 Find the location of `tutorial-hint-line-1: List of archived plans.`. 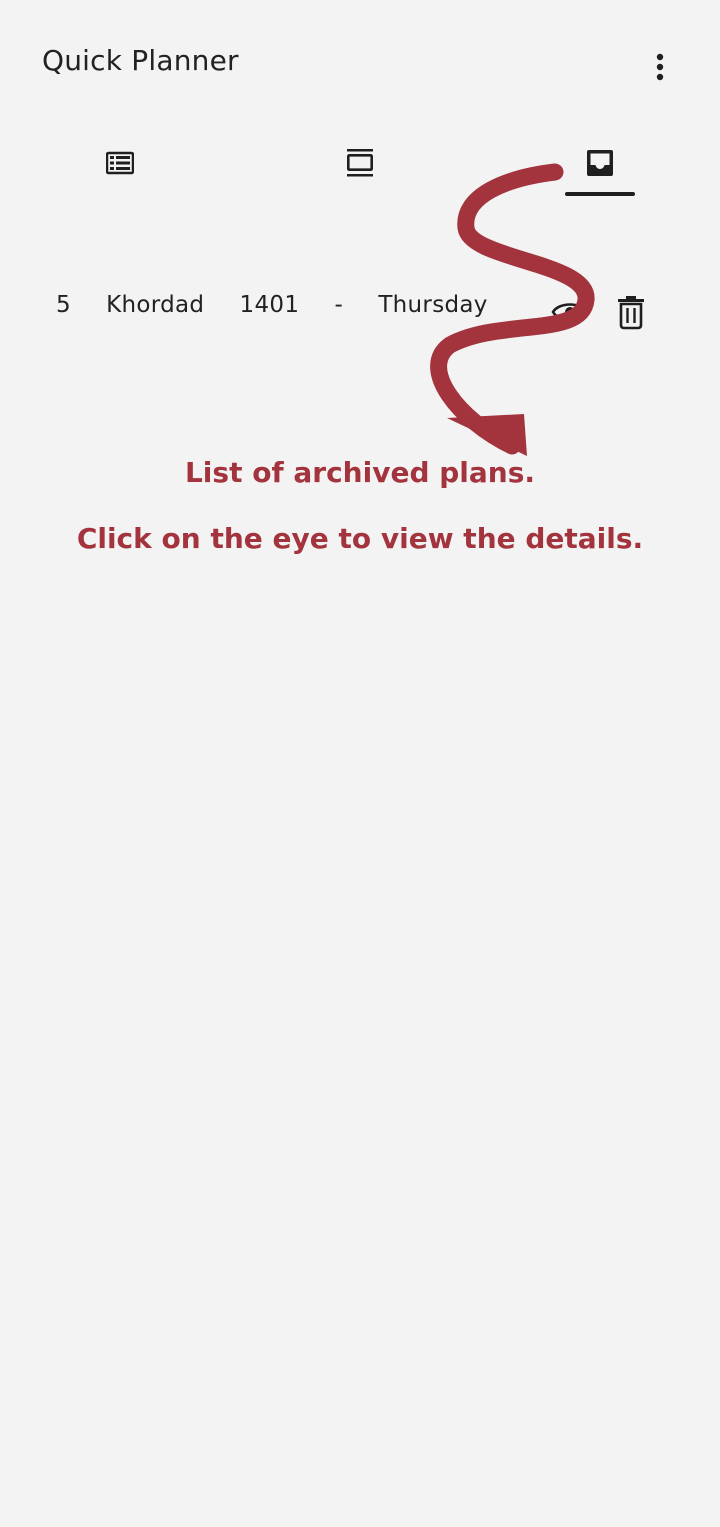

tutorial-hint-line-1: List of archived plans. is located at coordinates (360, 472).